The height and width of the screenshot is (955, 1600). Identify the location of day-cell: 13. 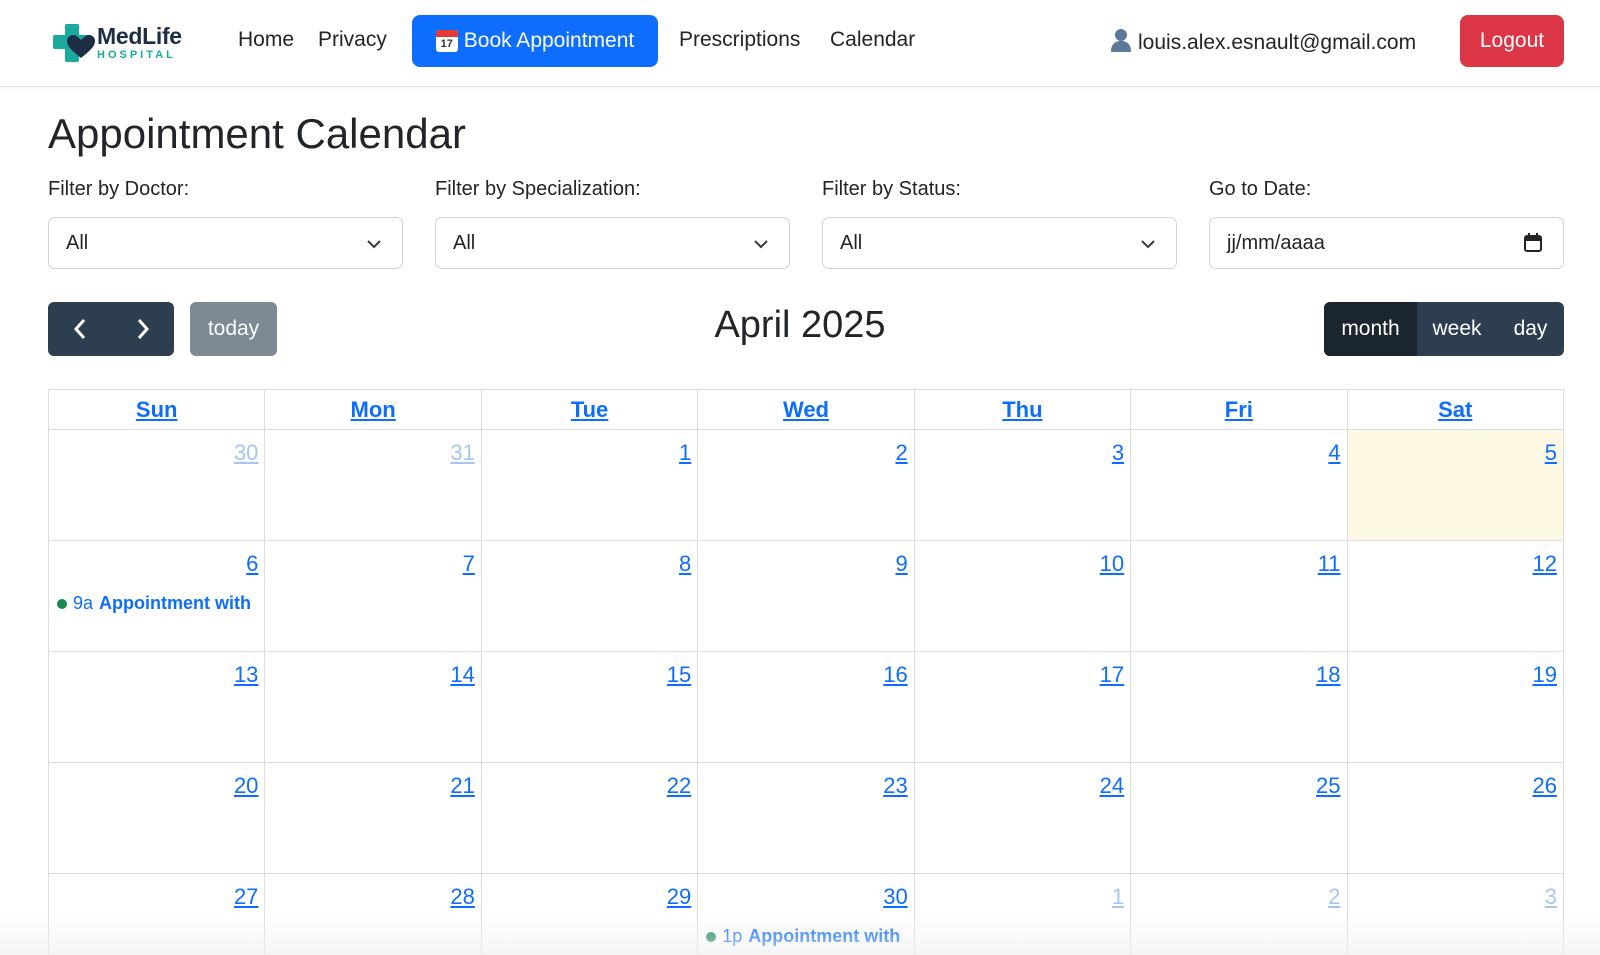
(157, 707).